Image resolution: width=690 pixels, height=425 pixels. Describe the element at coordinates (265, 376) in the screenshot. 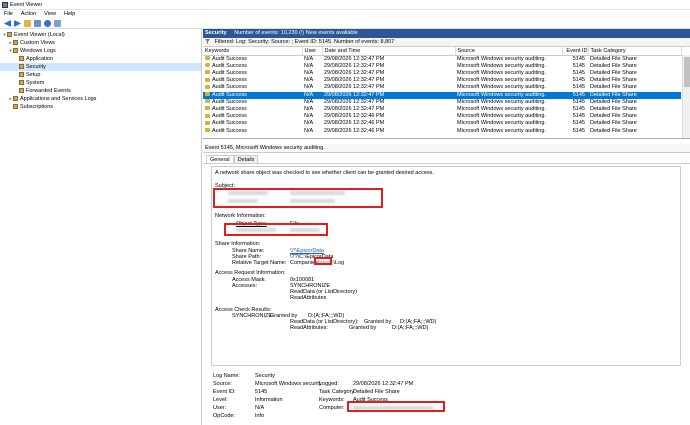

I see `log-name-value: Security` at that location.